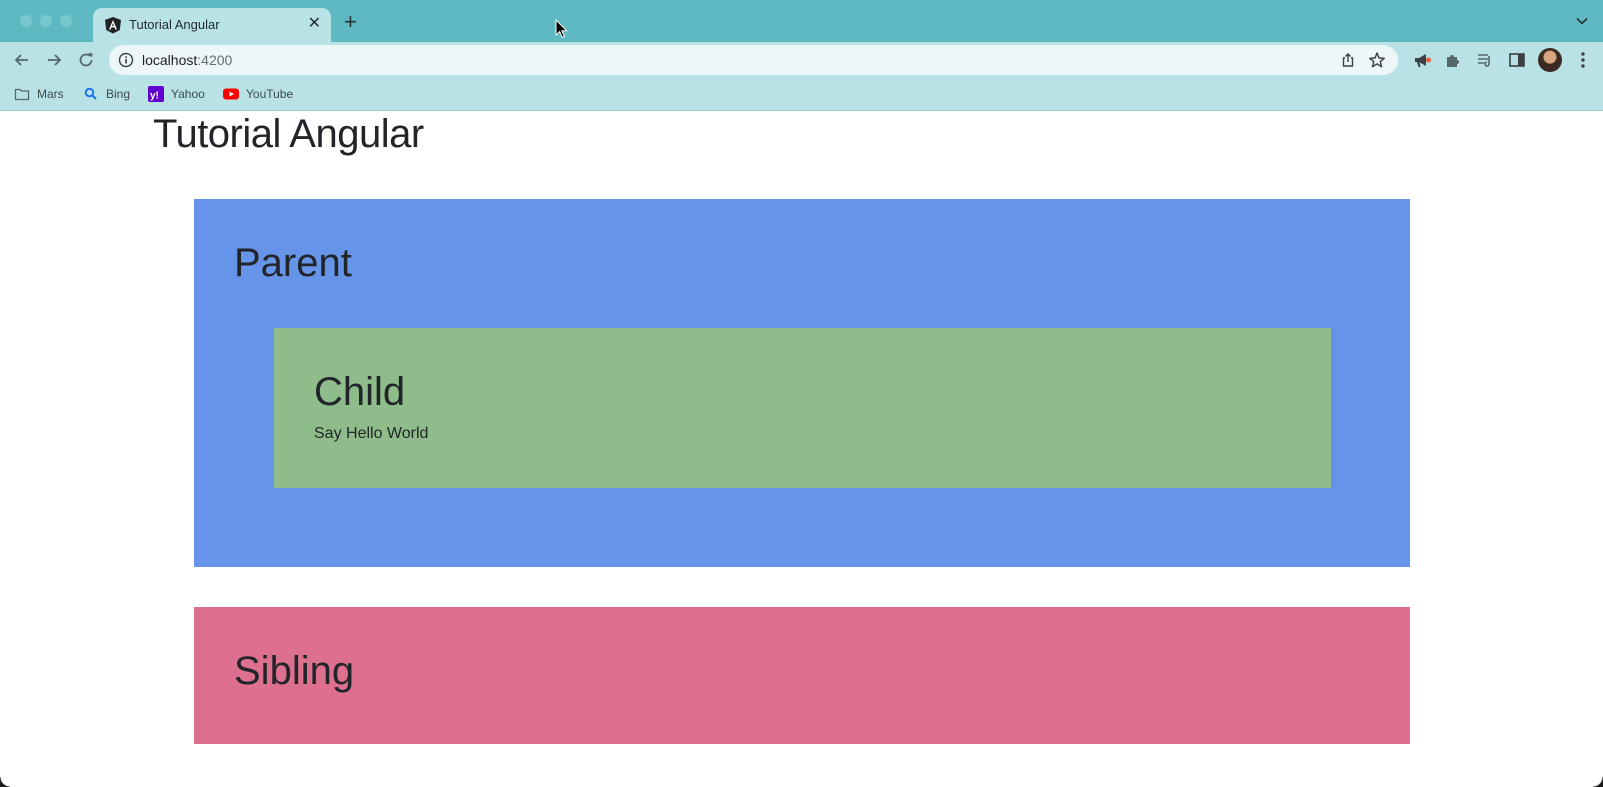 Image resolution: width=1603 pixels, height=787 pixels. Describe the element at coordinates (294, 671) in the screenshot. I see `sibling-heading: Sibling` at that location.